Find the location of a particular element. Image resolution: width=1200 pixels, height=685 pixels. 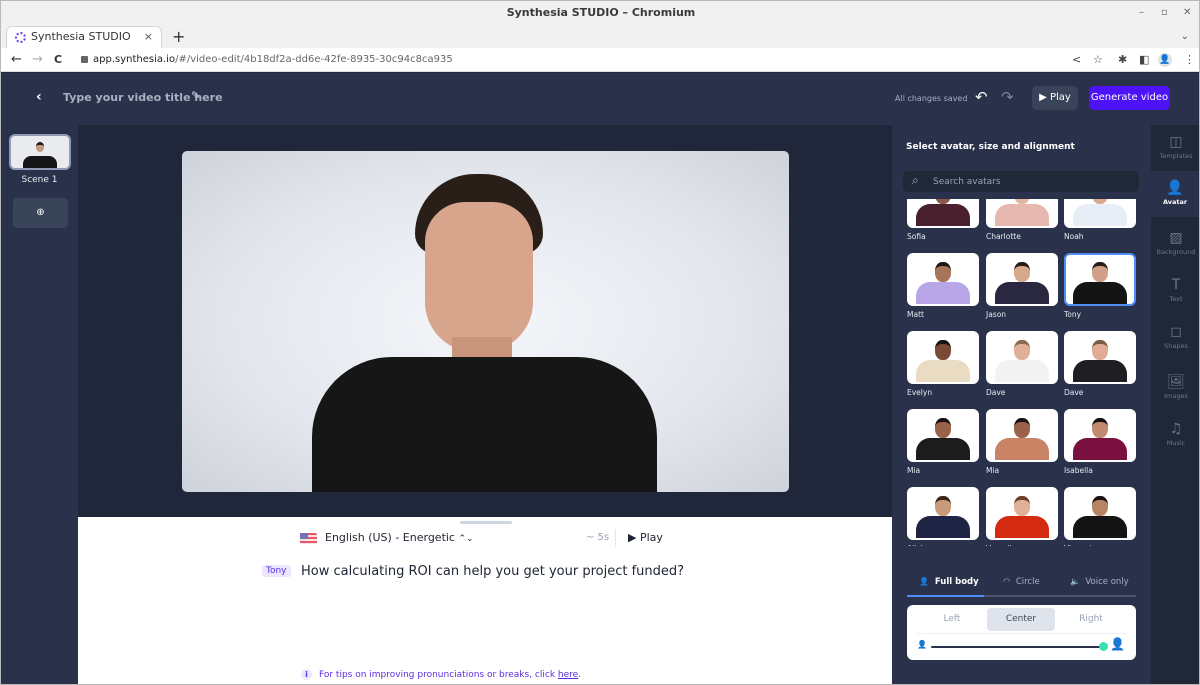

tab-full-body: 👤 Full body is located at coordinates (949, 582).